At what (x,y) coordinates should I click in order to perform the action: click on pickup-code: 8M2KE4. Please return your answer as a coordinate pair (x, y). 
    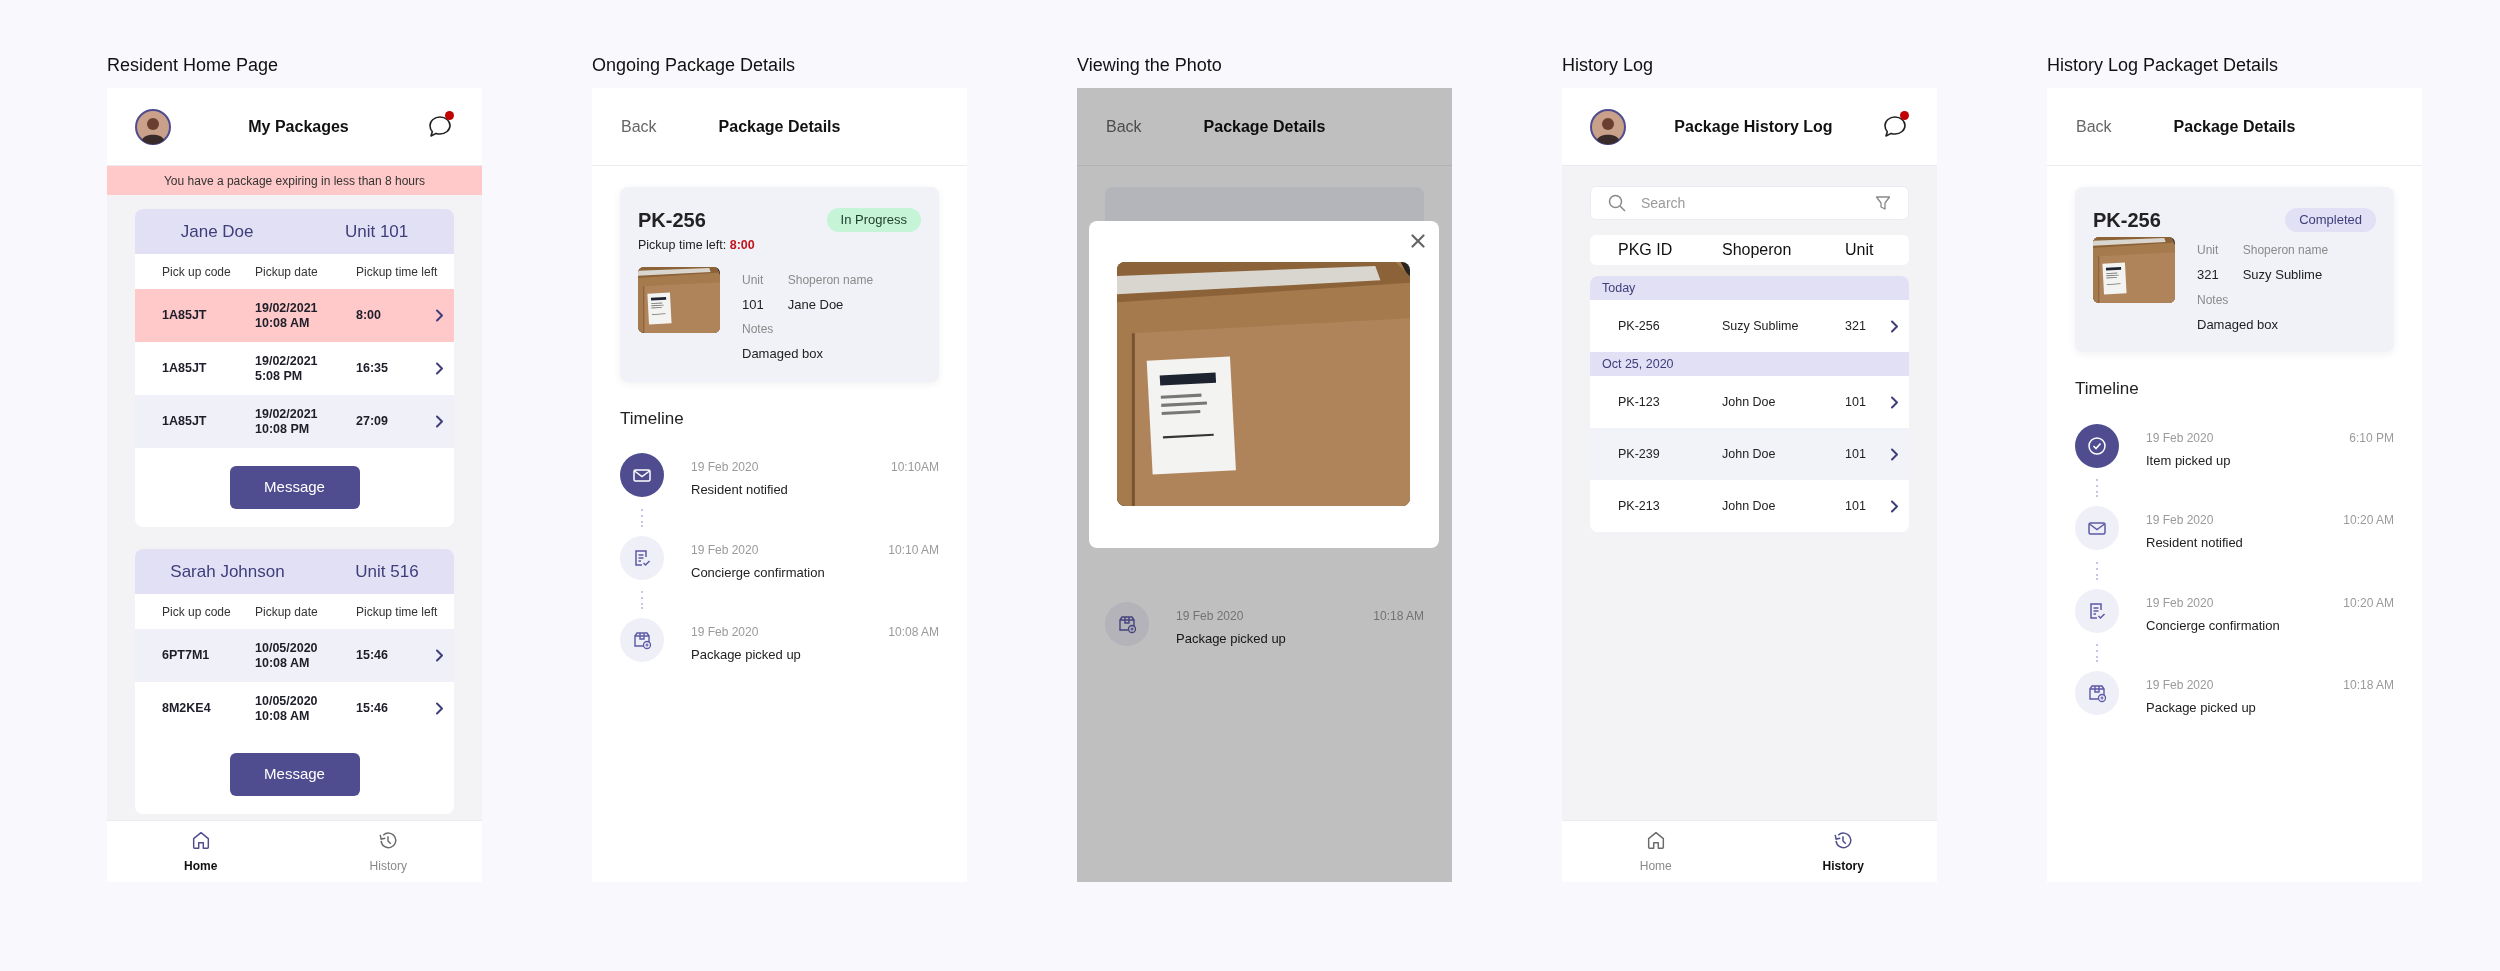
    Looking at the image, I should click on (187, 709).